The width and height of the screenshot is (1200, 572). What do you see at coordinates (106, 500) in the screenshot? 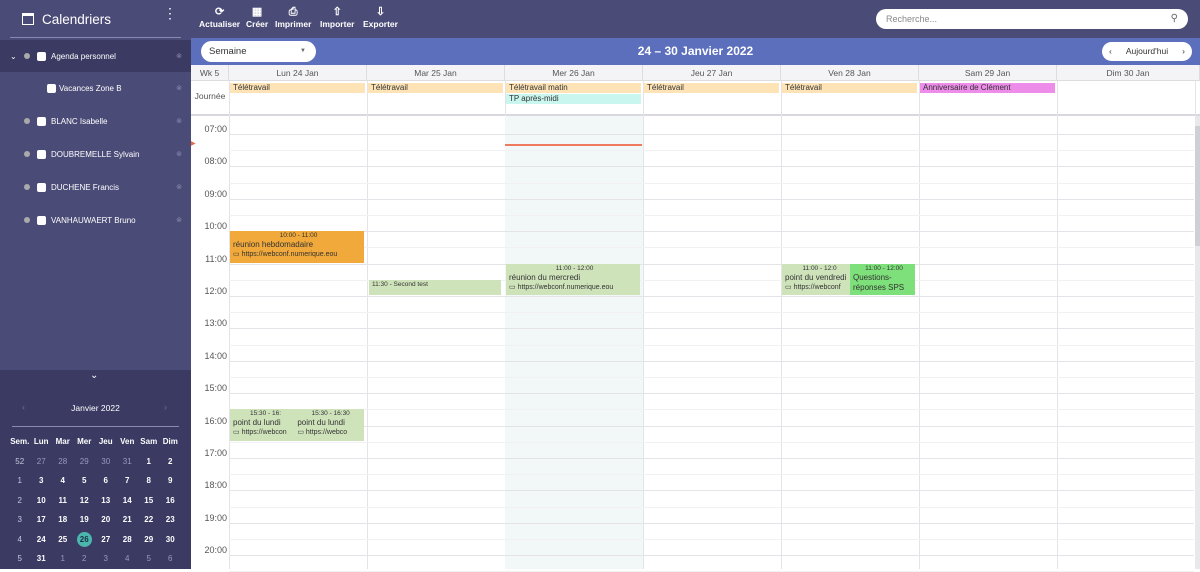
I see `mini-day-cell: 13` at bounding box center [106, 500].